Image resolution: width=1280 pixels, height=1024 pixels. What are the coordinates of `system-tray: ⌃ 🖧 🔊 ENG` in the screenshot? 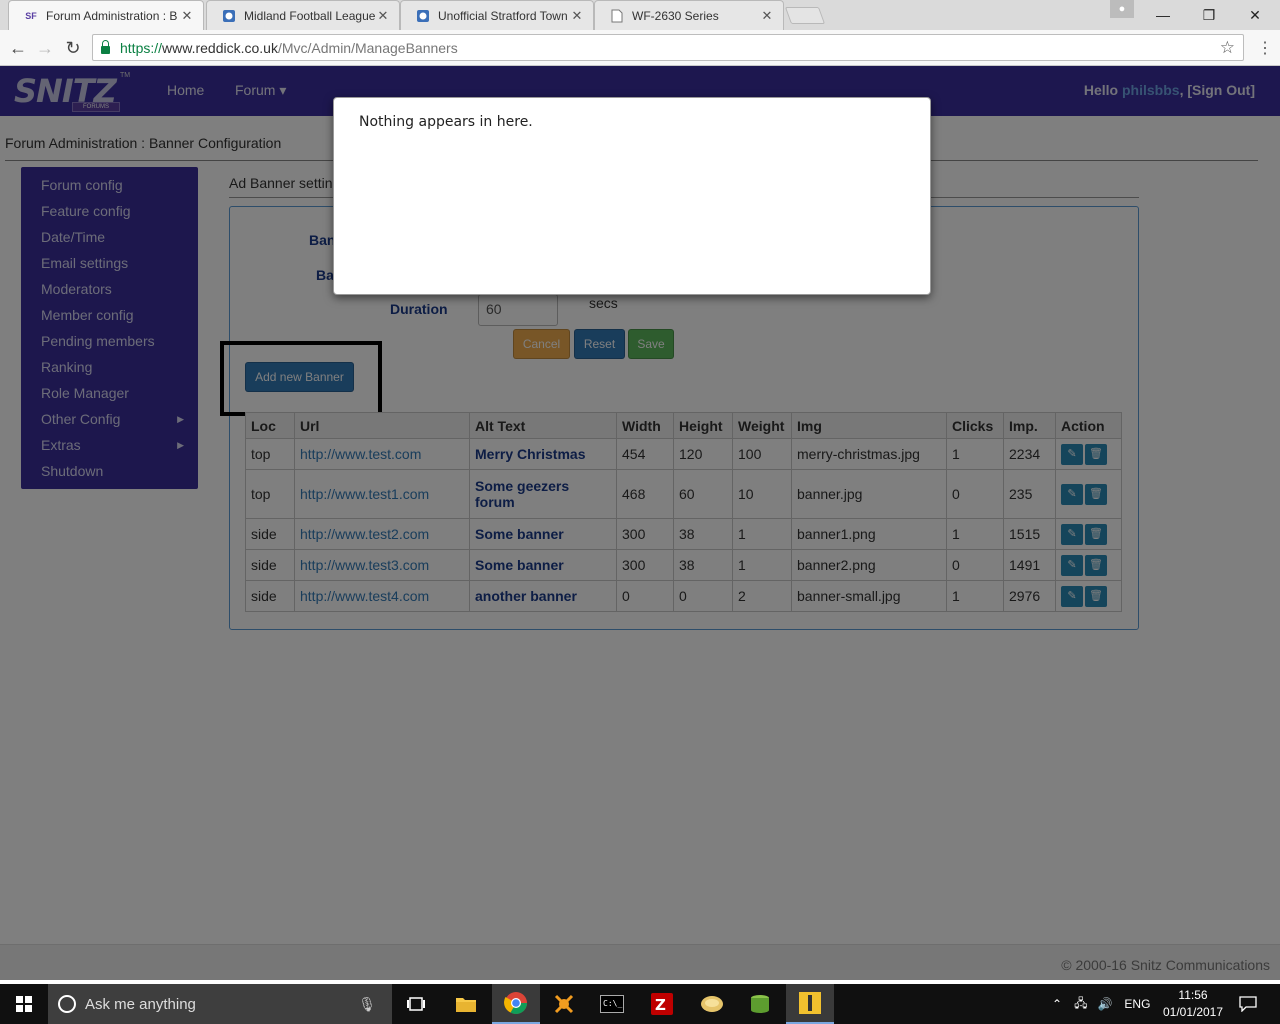 It's located at (1101, 1004).